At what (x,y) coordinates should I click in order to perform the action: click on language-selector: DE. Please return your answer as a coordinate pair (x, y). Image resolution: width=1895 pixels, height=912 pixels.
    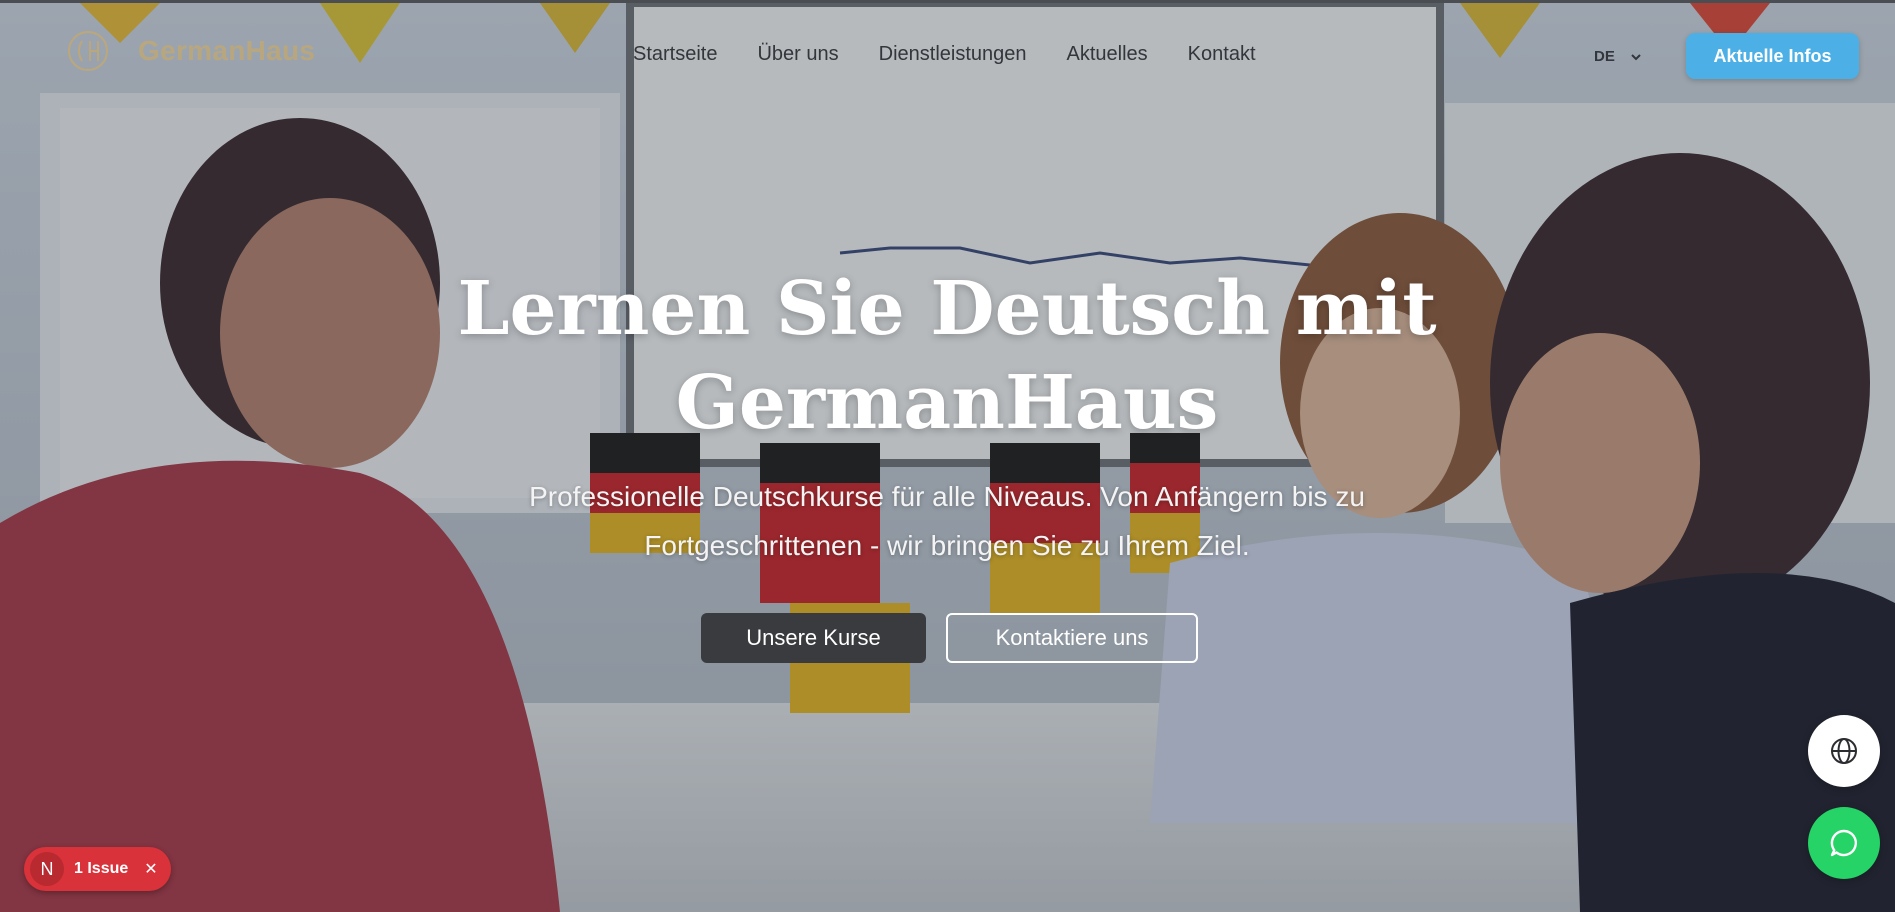
    Looking at the image, I should click on (1618, 56).